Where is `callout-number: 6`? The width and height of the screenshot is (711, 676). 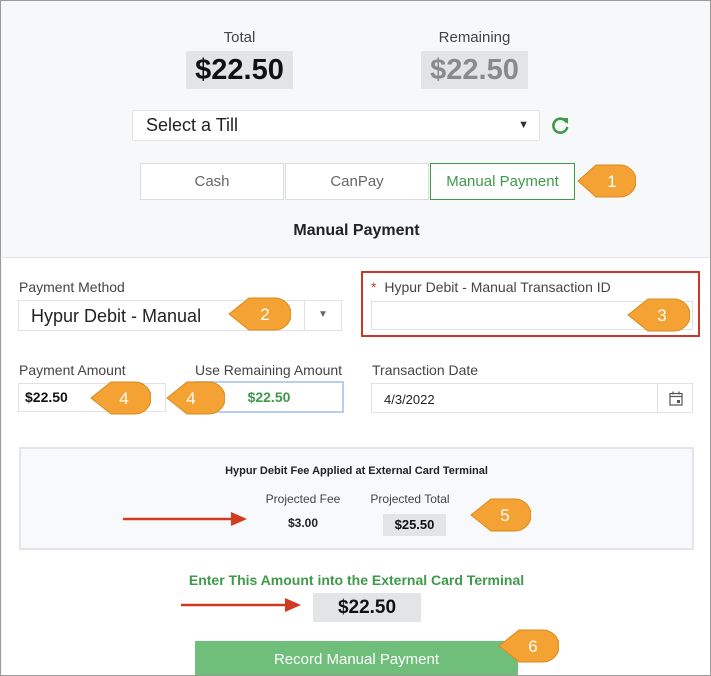 callout-number: 6 is located at coordinates (532, 646).